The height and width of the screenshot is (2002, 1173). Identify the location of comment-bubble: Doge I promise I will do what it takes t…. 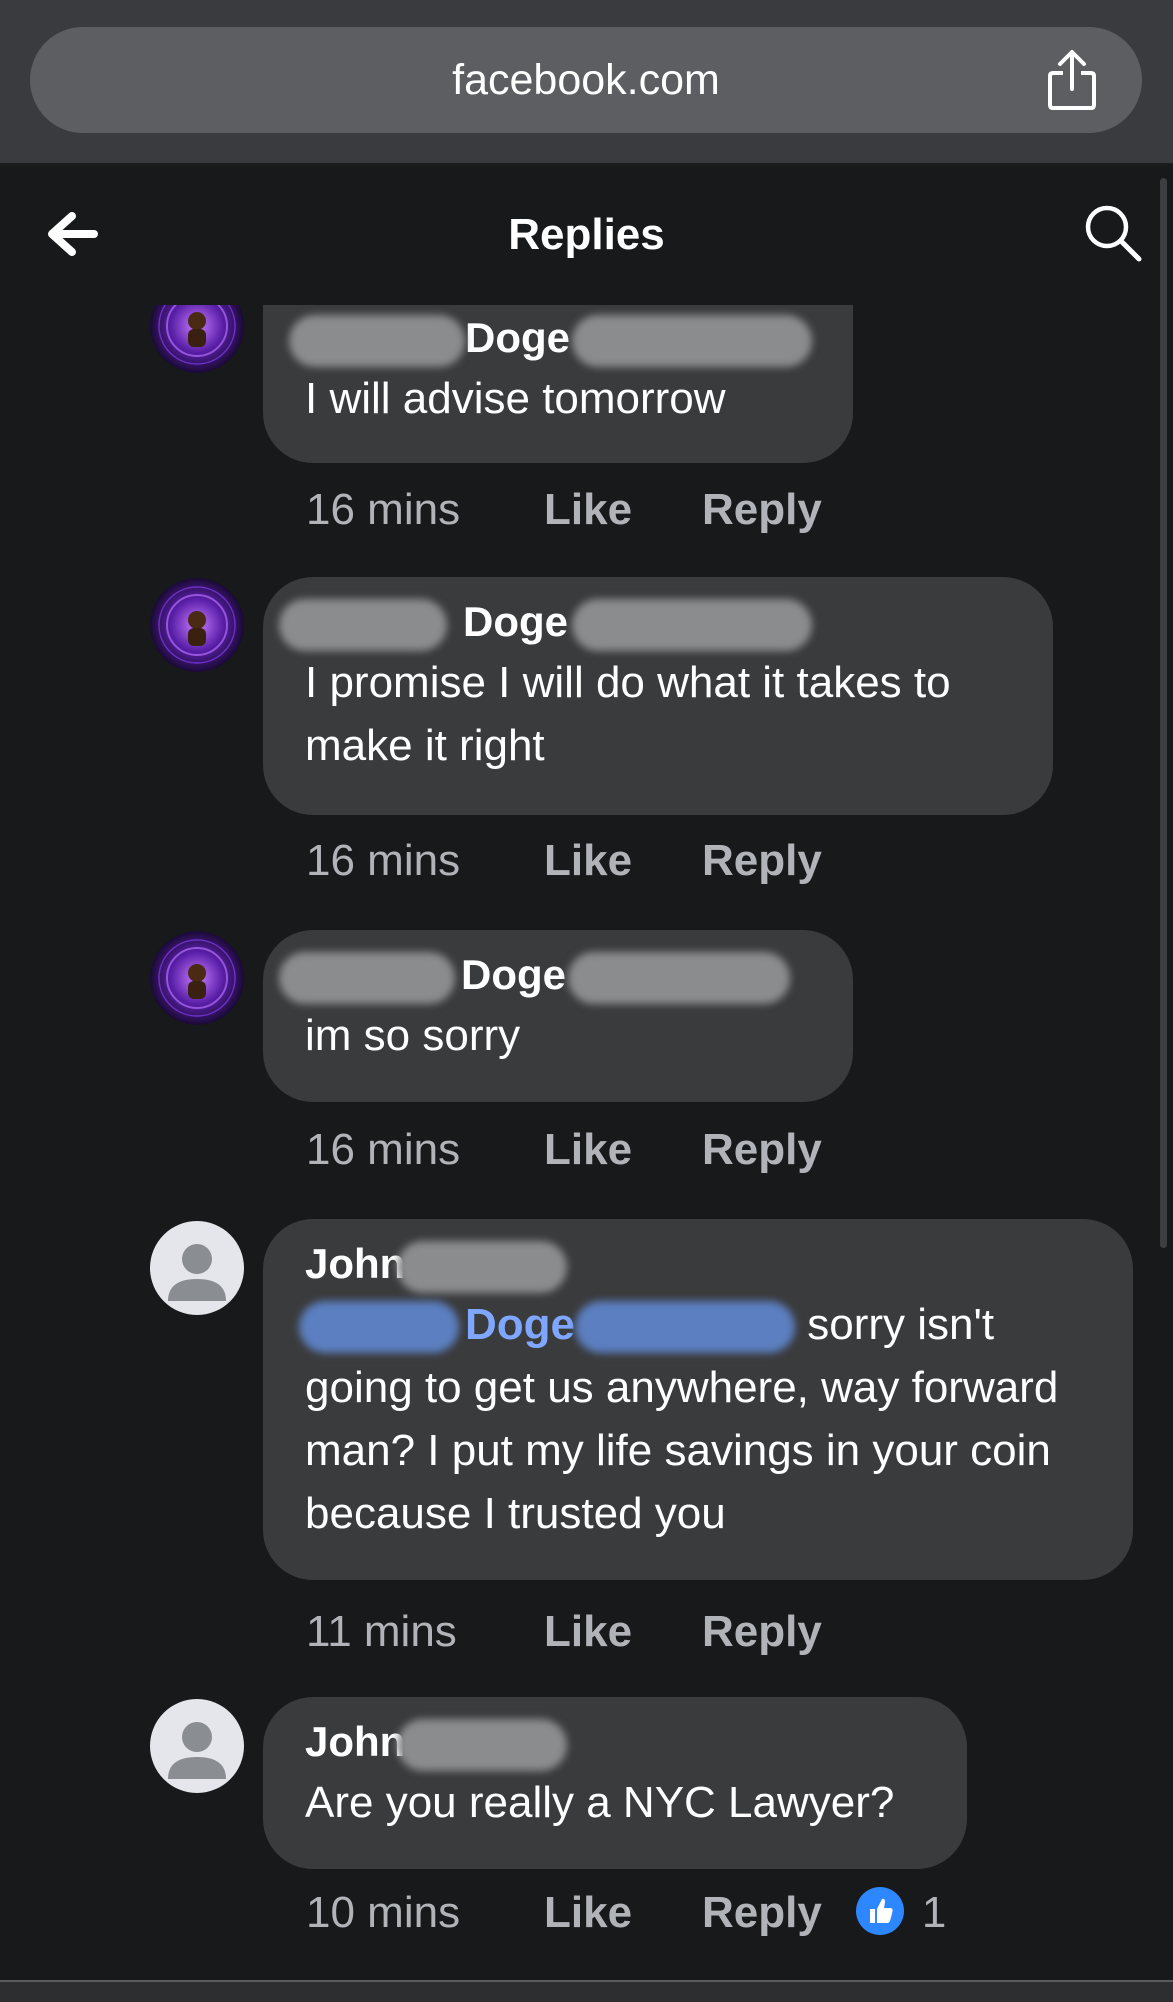
(658, 696).